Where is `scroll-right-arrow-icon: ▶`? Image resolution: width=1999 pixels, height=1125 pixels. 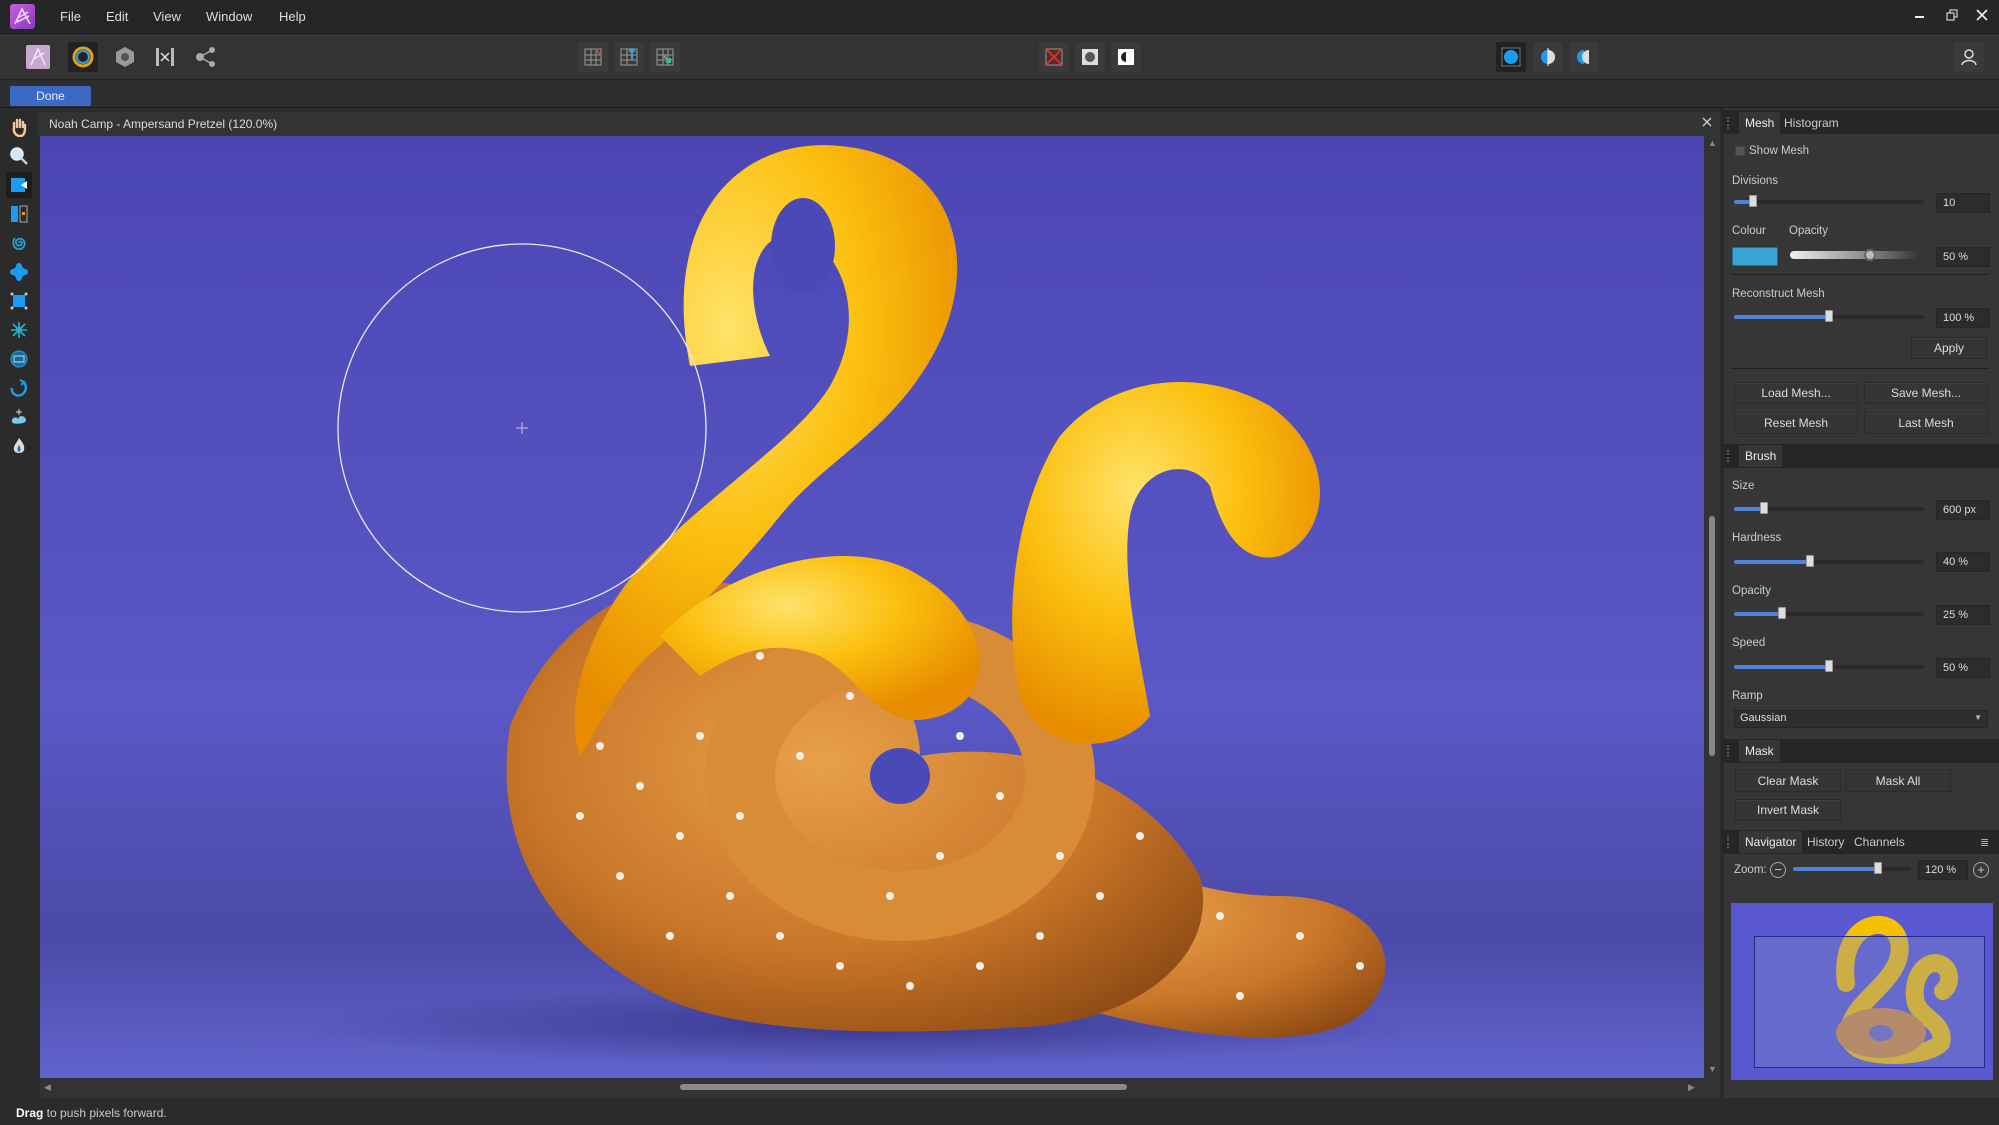 scroll-right-arrow-icon: ▶ is located at coordinates (1691, 1087).